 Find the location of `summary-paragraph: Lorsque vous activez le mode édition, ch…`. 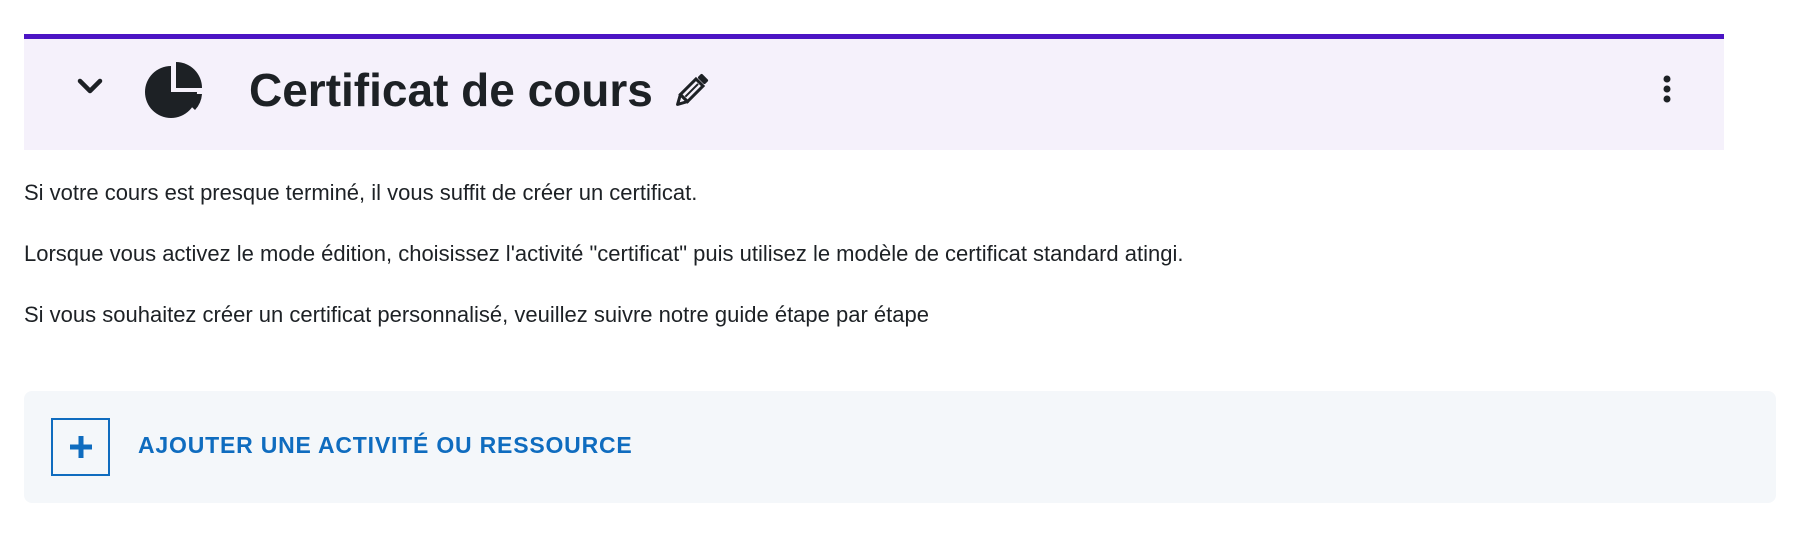

summary-paragraph: Lorsque vous activez le mode édition, ch… is located at coordinates (604, 253).